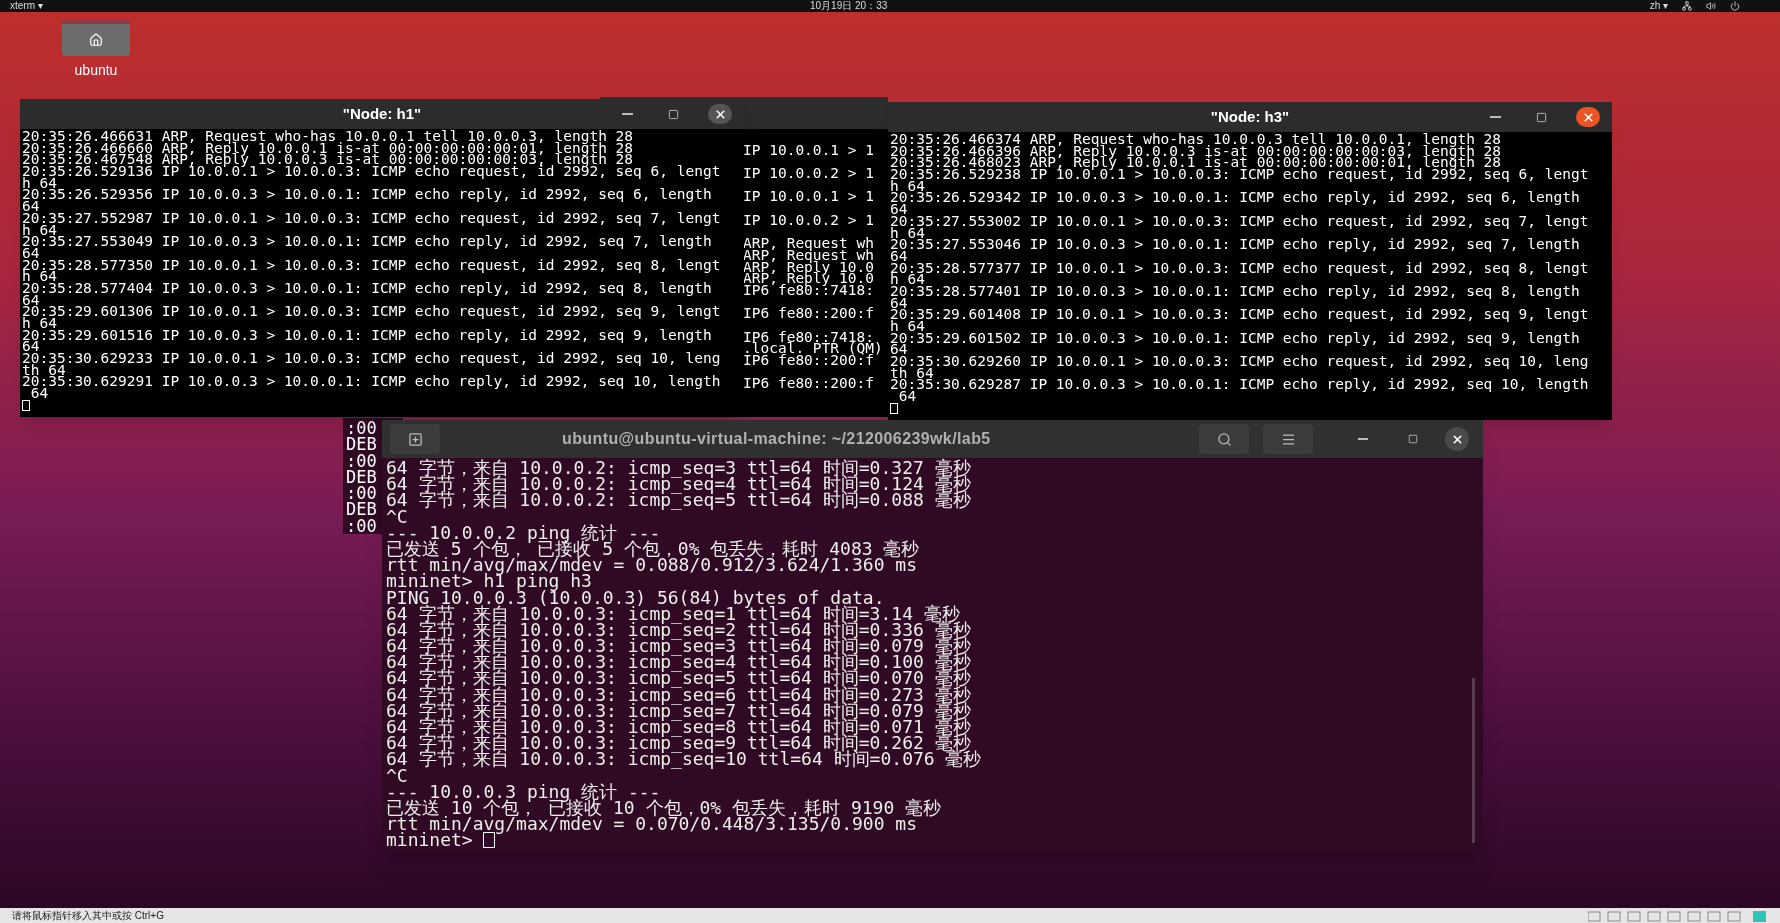 The image size is (1780, 923). What do you see at coordinates (808, 290) in the screenshot?
I see `terminal-line: IP6 fe80::7418:` at bounding box center [808, 290].